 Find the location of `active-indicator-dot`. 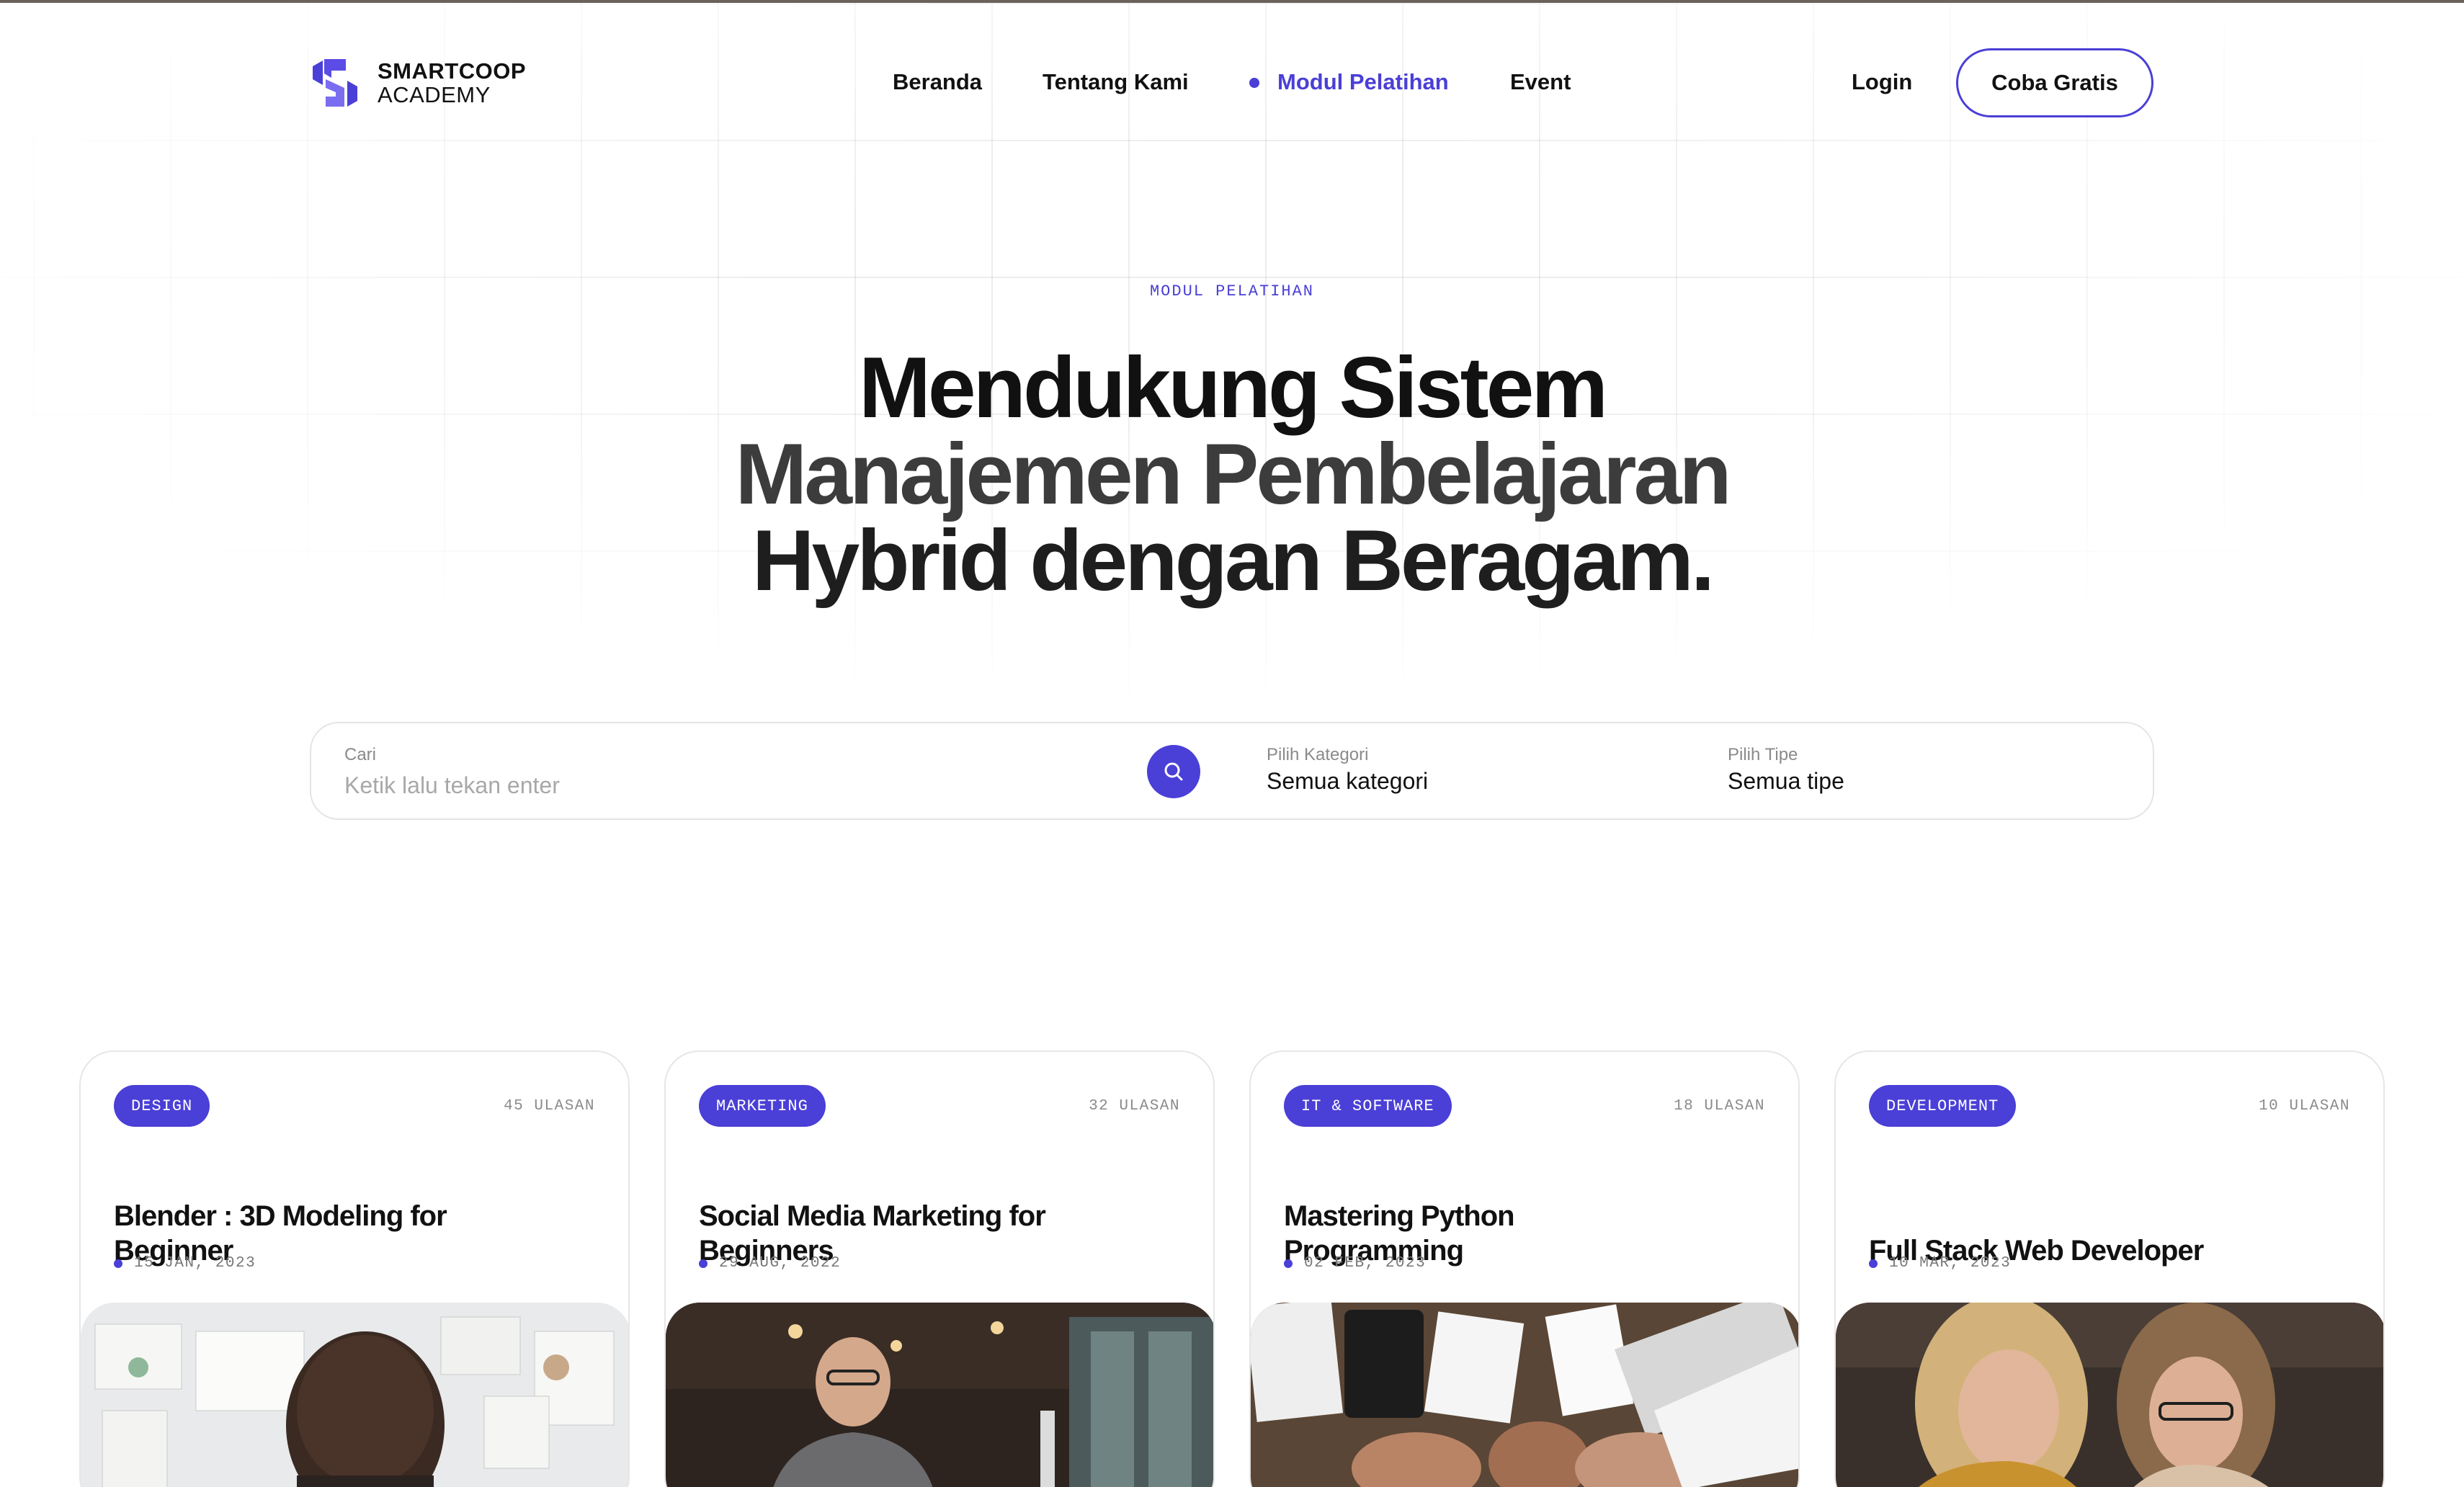

active-indicator-dot is located at coordinates (1254, 83).